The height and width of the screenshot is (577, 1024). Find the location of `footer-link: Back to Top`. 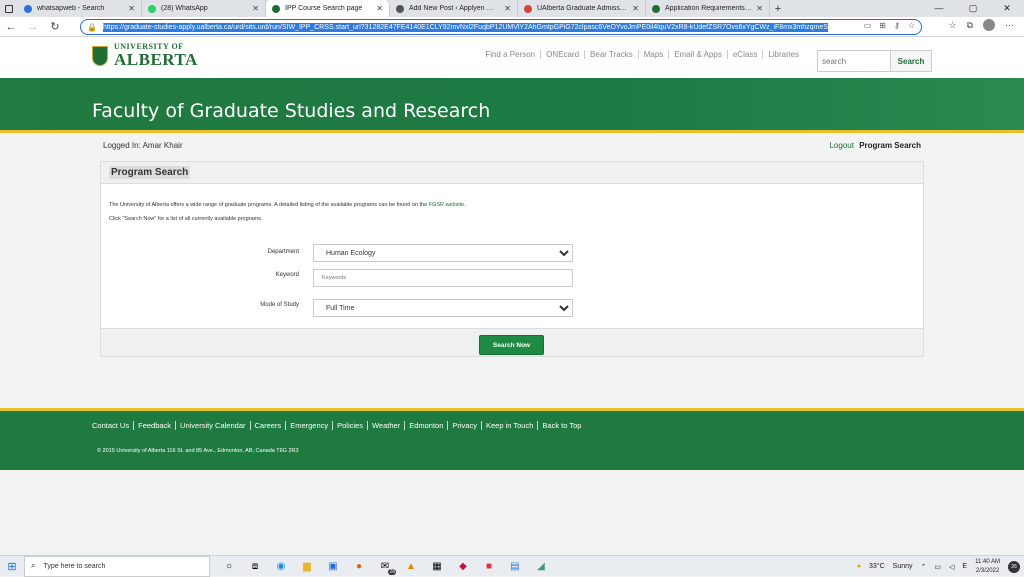

footer-link: Back to Top is located at coordinates (561, 425).